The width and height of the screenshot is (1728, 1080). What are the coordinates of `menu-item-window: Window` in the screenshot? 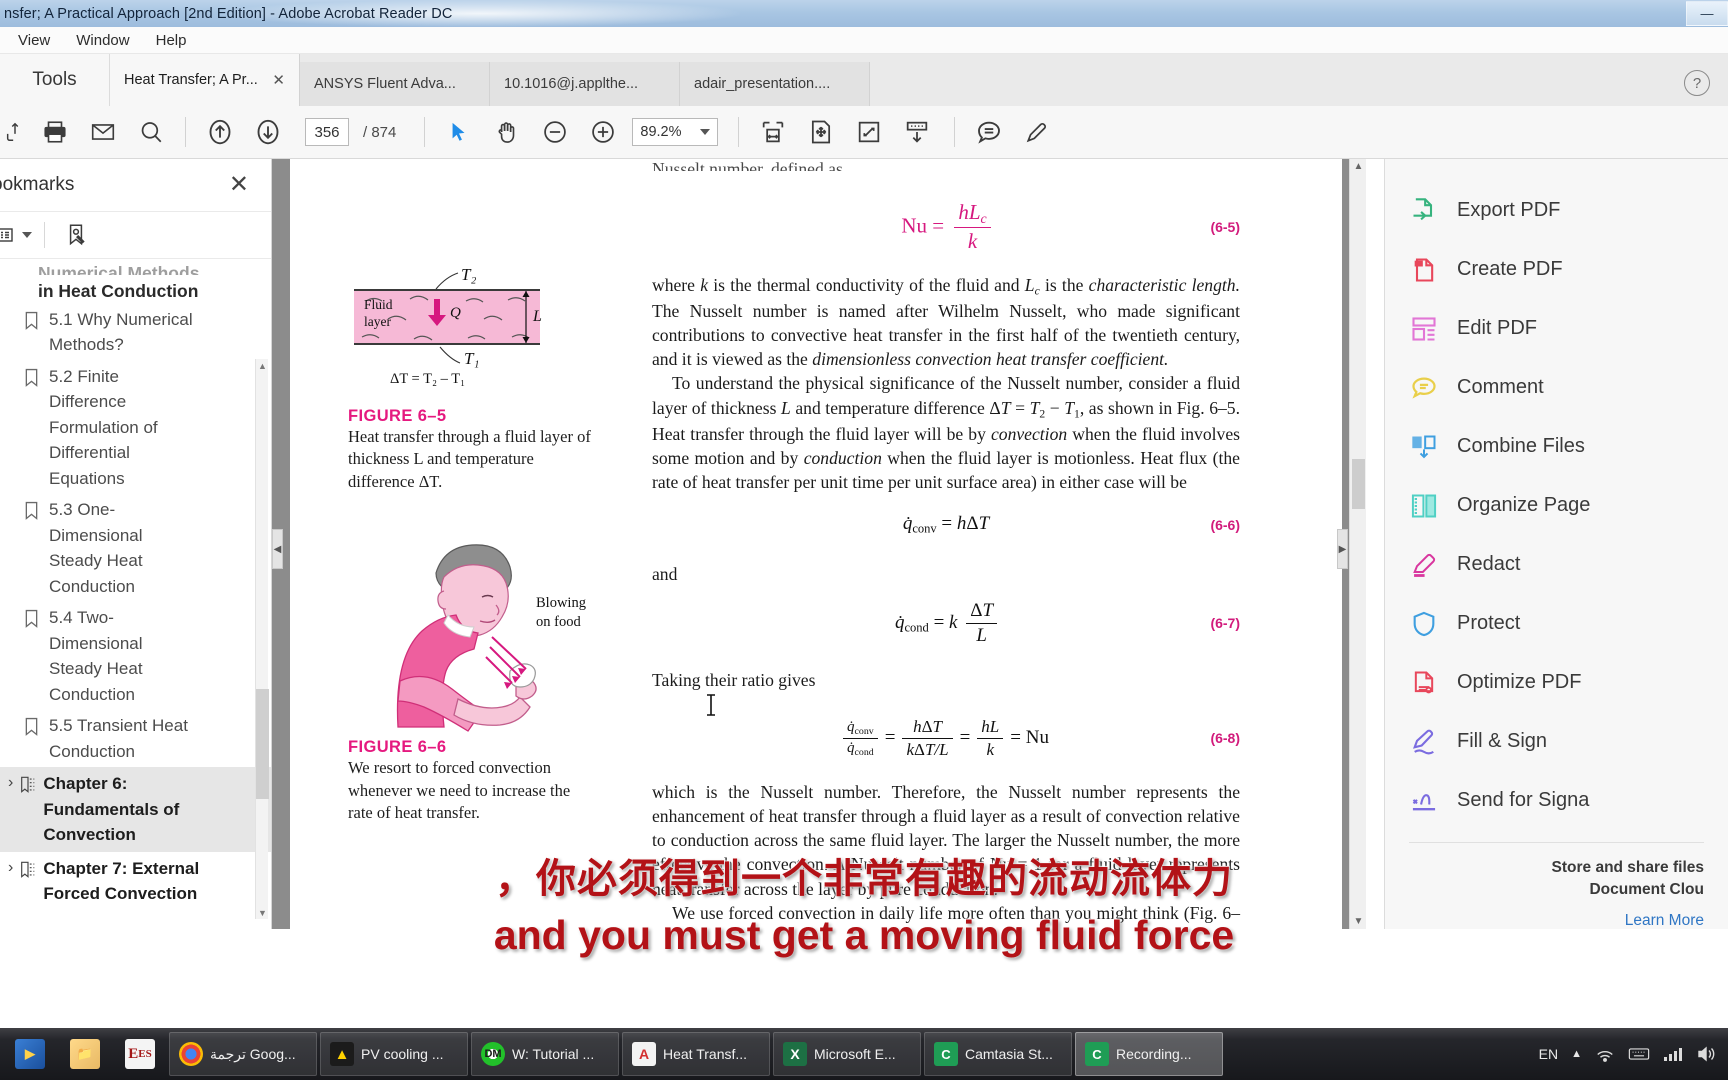 It's located at (102, 40).